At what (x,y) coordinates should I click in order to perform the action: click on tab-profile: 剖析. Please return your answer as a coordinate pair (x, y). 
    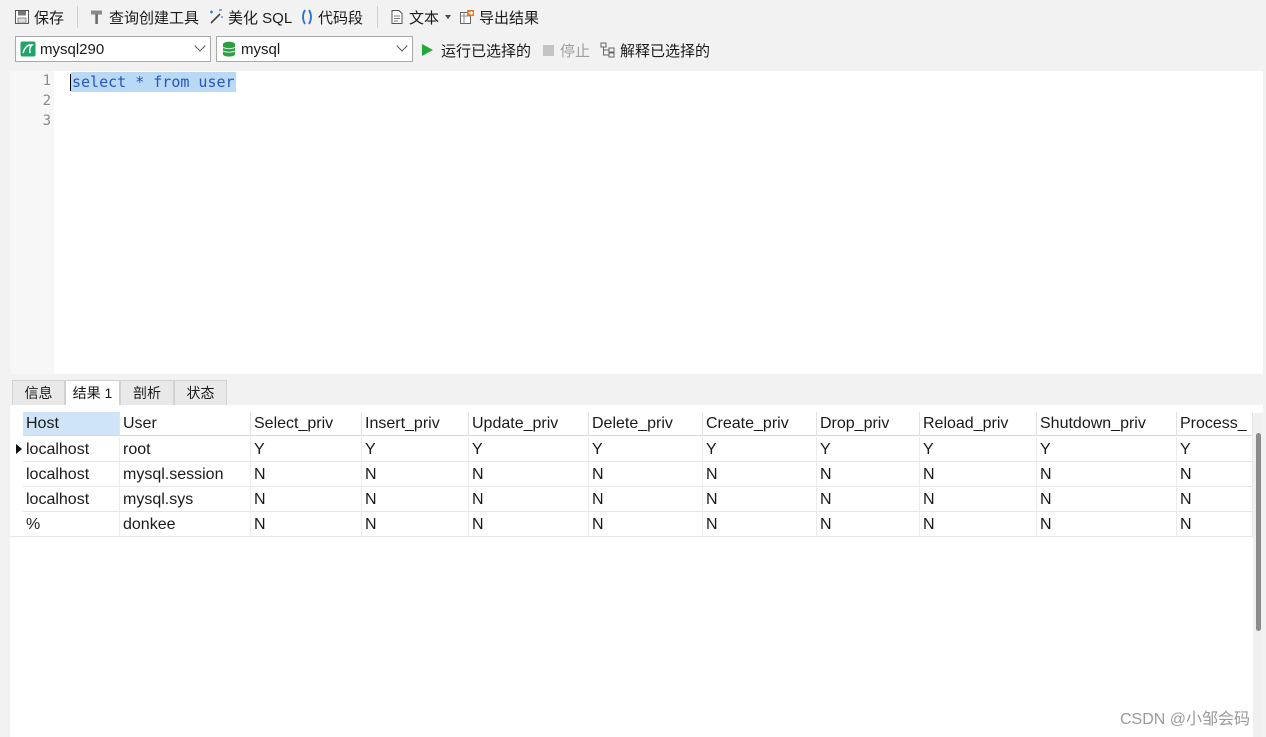
    Looking at the image, I should click on (147, 392).